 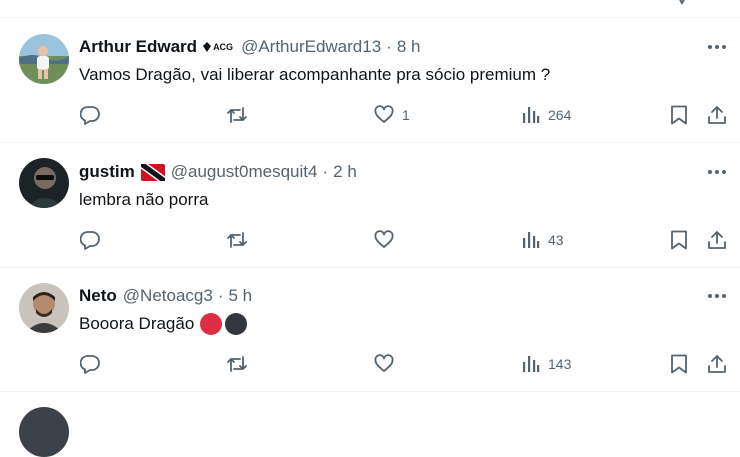 I want to click on post-header: Arthur Edward ACG @ArthurEdward13 · 8 h, so click(x=249, y=47).